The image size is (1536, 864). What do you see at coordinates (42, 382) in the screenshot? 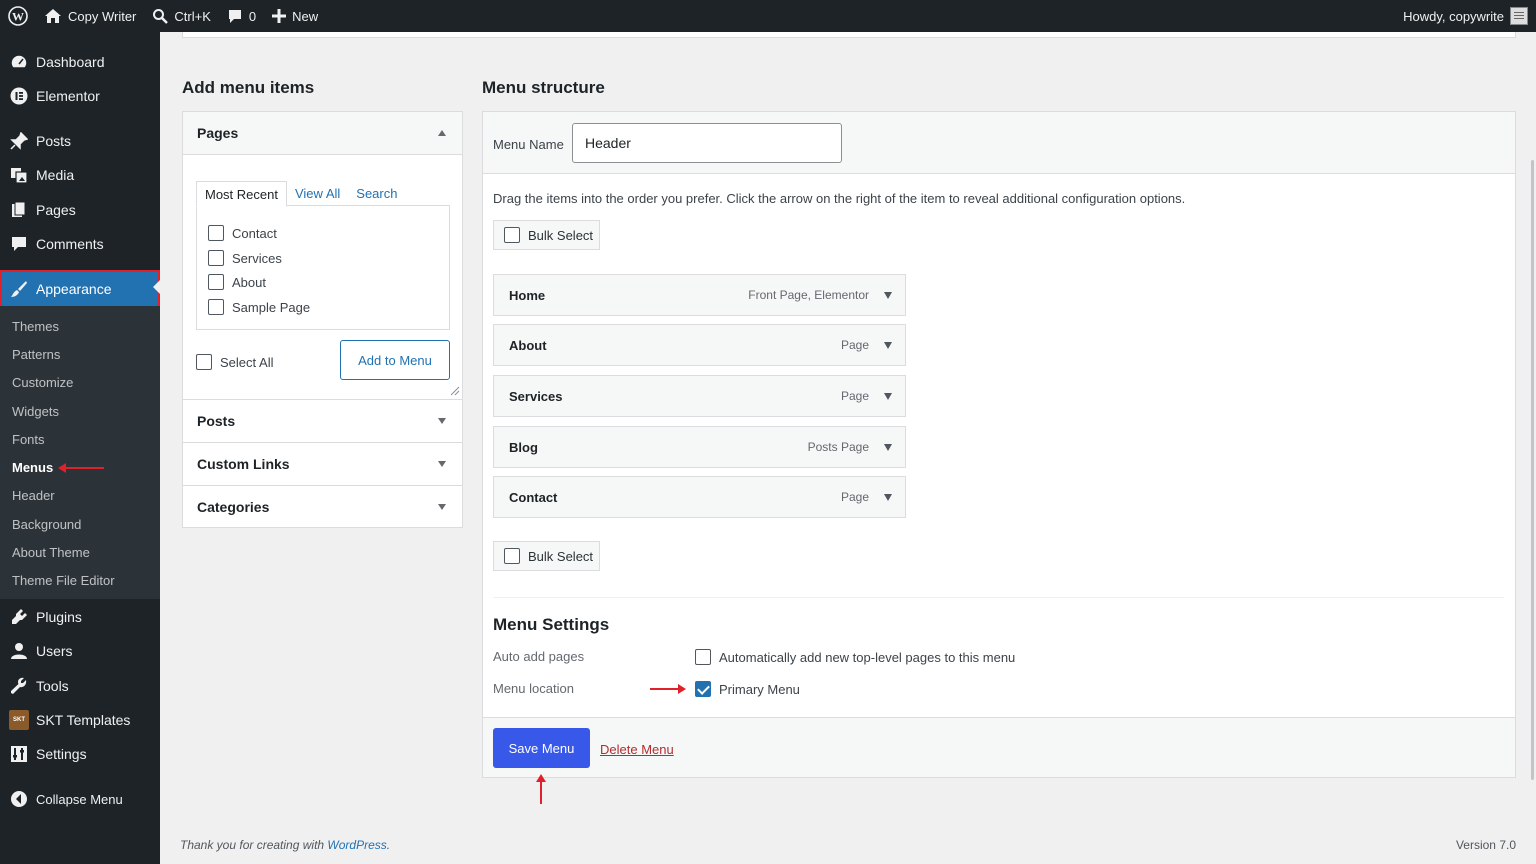
I see `submenu-item-customize: Customize` at bounding box center [42, 382].